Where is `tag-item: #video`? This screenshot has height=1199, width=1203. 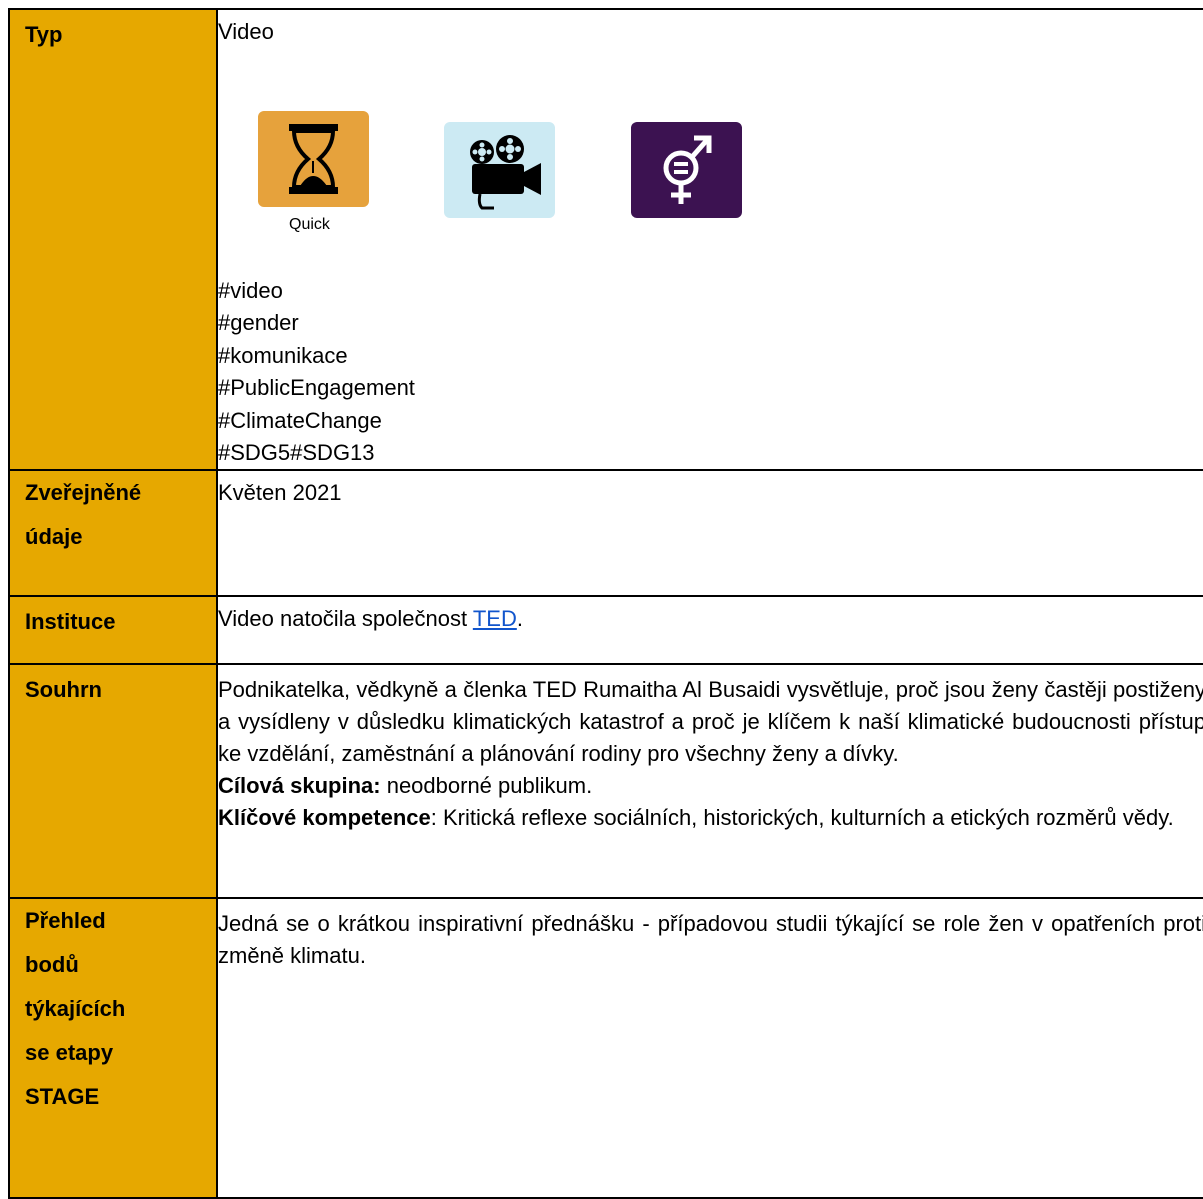 tag-item: #video is located at coordinates (250, 290).